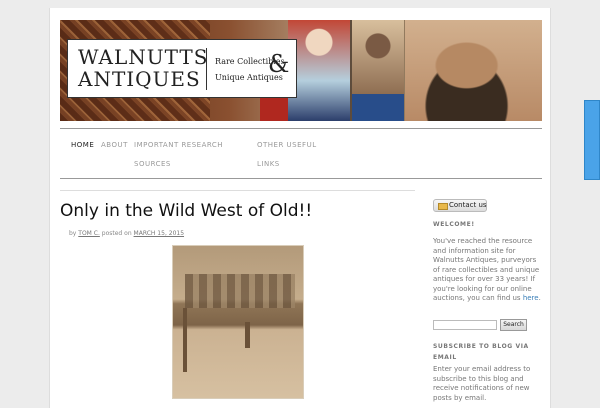  Describe the element at coordinates (237, 190) in the screenshot. I see `content-divider` at that location.